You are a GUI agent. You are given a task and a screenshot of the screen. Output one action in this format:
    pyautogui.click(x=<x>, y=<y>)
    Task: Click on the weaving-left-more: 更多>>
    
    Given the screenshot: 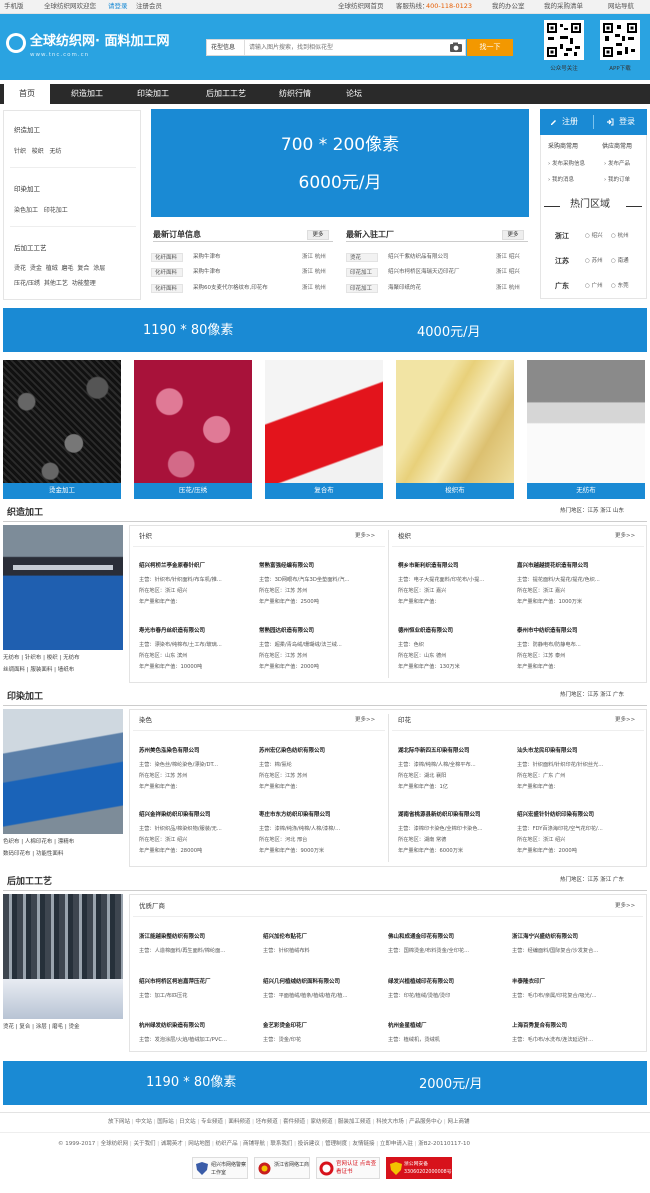 What is the action you would take?
    pyautogui.click(x=365, y=536)
    